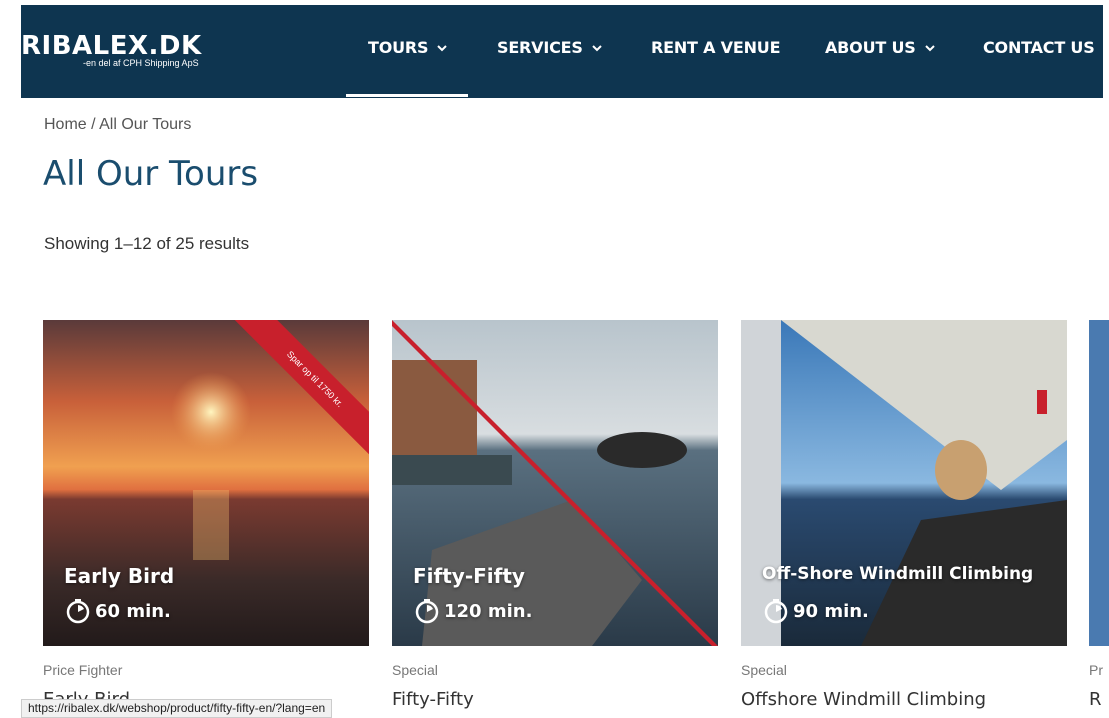  Describe the element at coordinates (147, 243) in the screenshot. I see `results-count: Showing 1–12 of 25 results` at that location.